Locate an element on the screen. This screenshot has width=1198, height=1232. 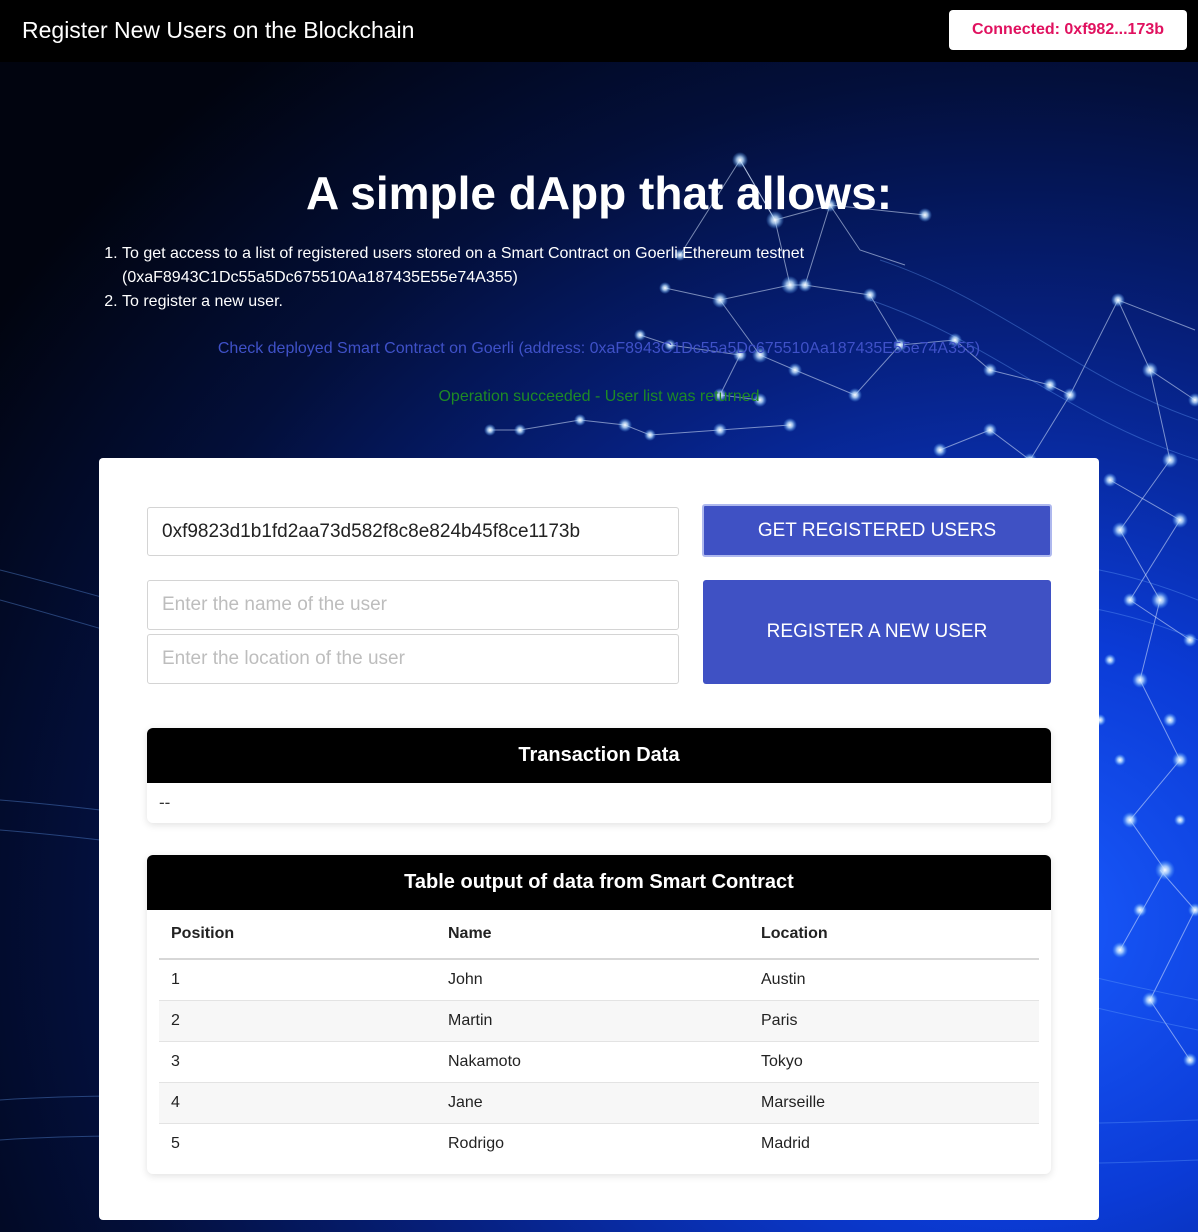
cell-location: Paris is located at coordinates (894, 1021).